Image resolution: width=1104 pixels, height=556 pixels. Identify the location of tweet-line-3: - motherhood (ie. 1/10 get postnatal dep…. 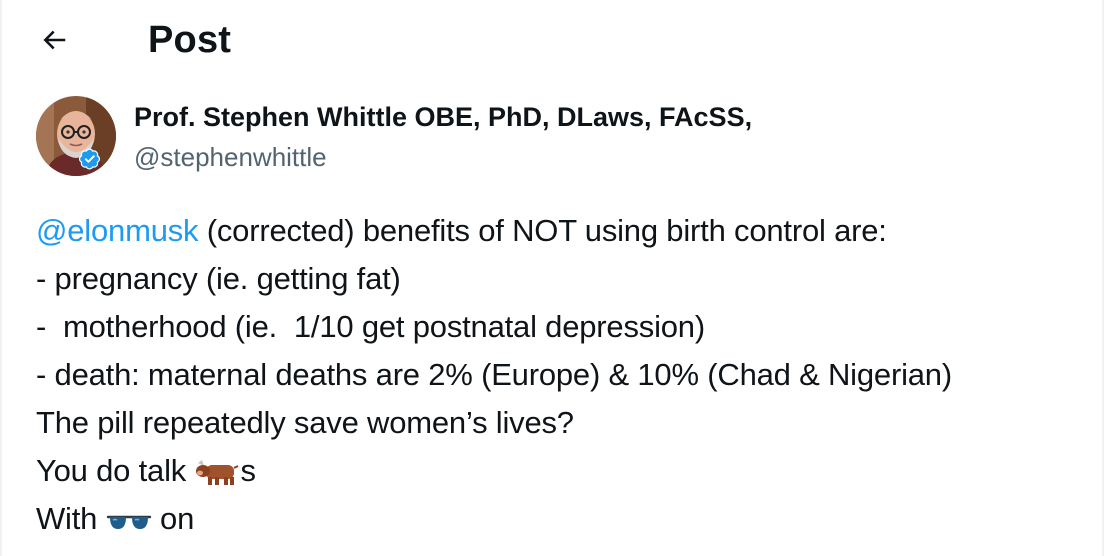
(370, 326).